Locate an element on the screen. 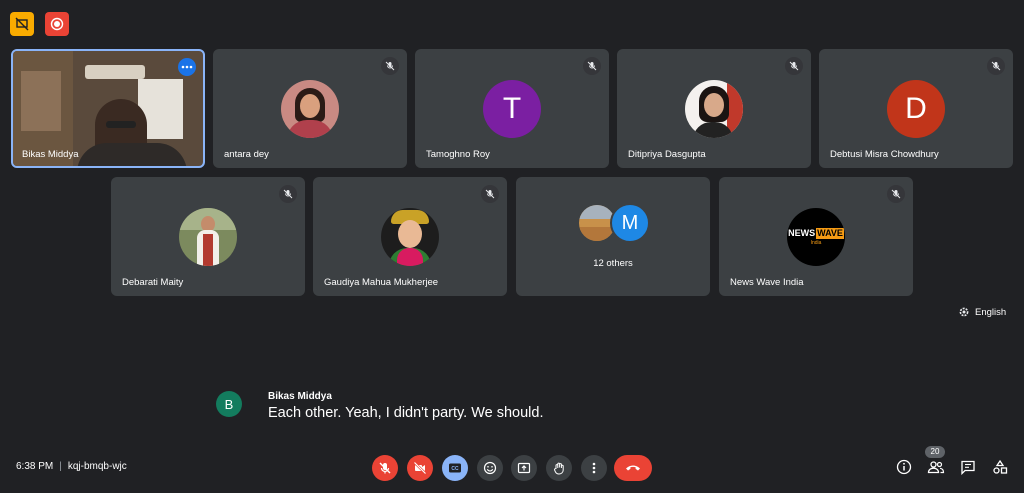 The width and height of the screenshot is (1024, 493). meeting-time: 6:38 PM is located at coordinates (35, 466).